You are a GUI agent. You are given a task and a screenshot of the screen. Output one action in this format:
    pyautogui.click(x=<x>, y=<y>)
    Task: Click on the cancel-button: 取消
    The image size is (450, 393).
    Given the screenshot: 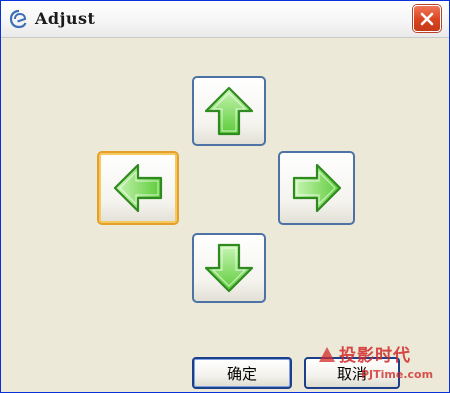 What is the action you would take?
    pyautogui.click(x=352, y=373)
    